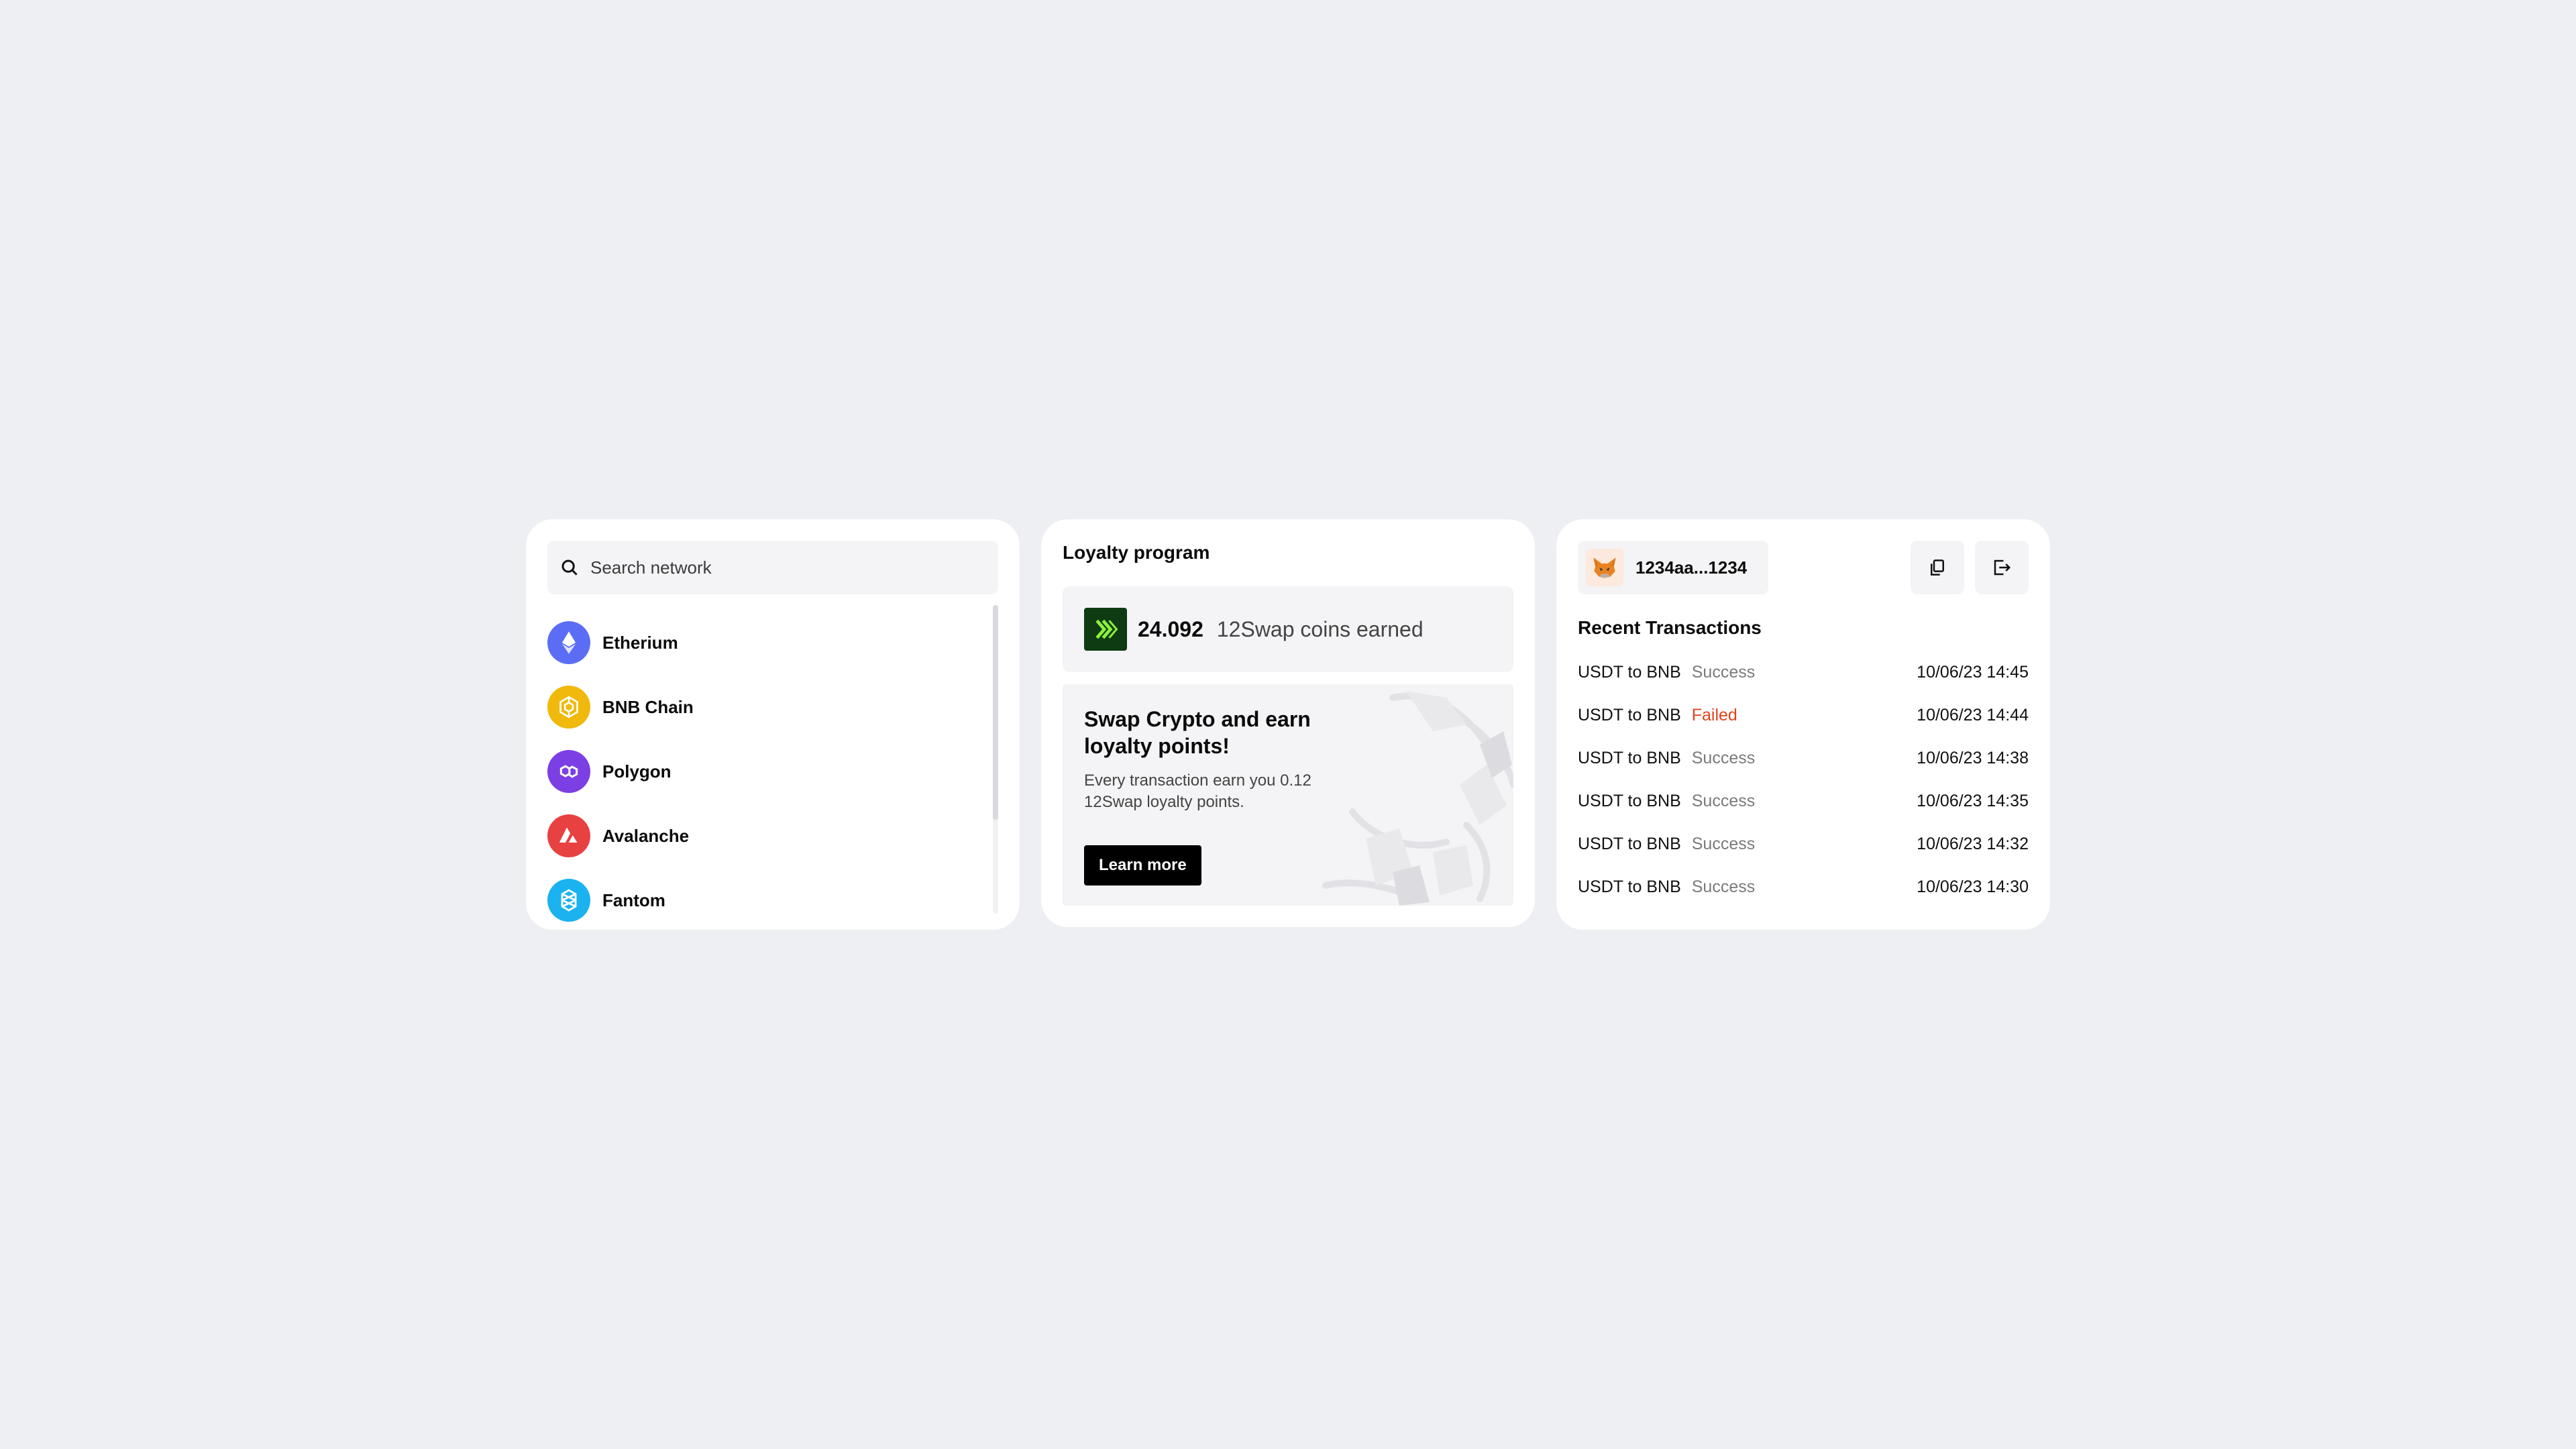 The image size is (2576, 1449). What do you see at coordinates (640, 642) in the screenshot?
I see `network-label: Etherium` at bounding box center [640, 642].